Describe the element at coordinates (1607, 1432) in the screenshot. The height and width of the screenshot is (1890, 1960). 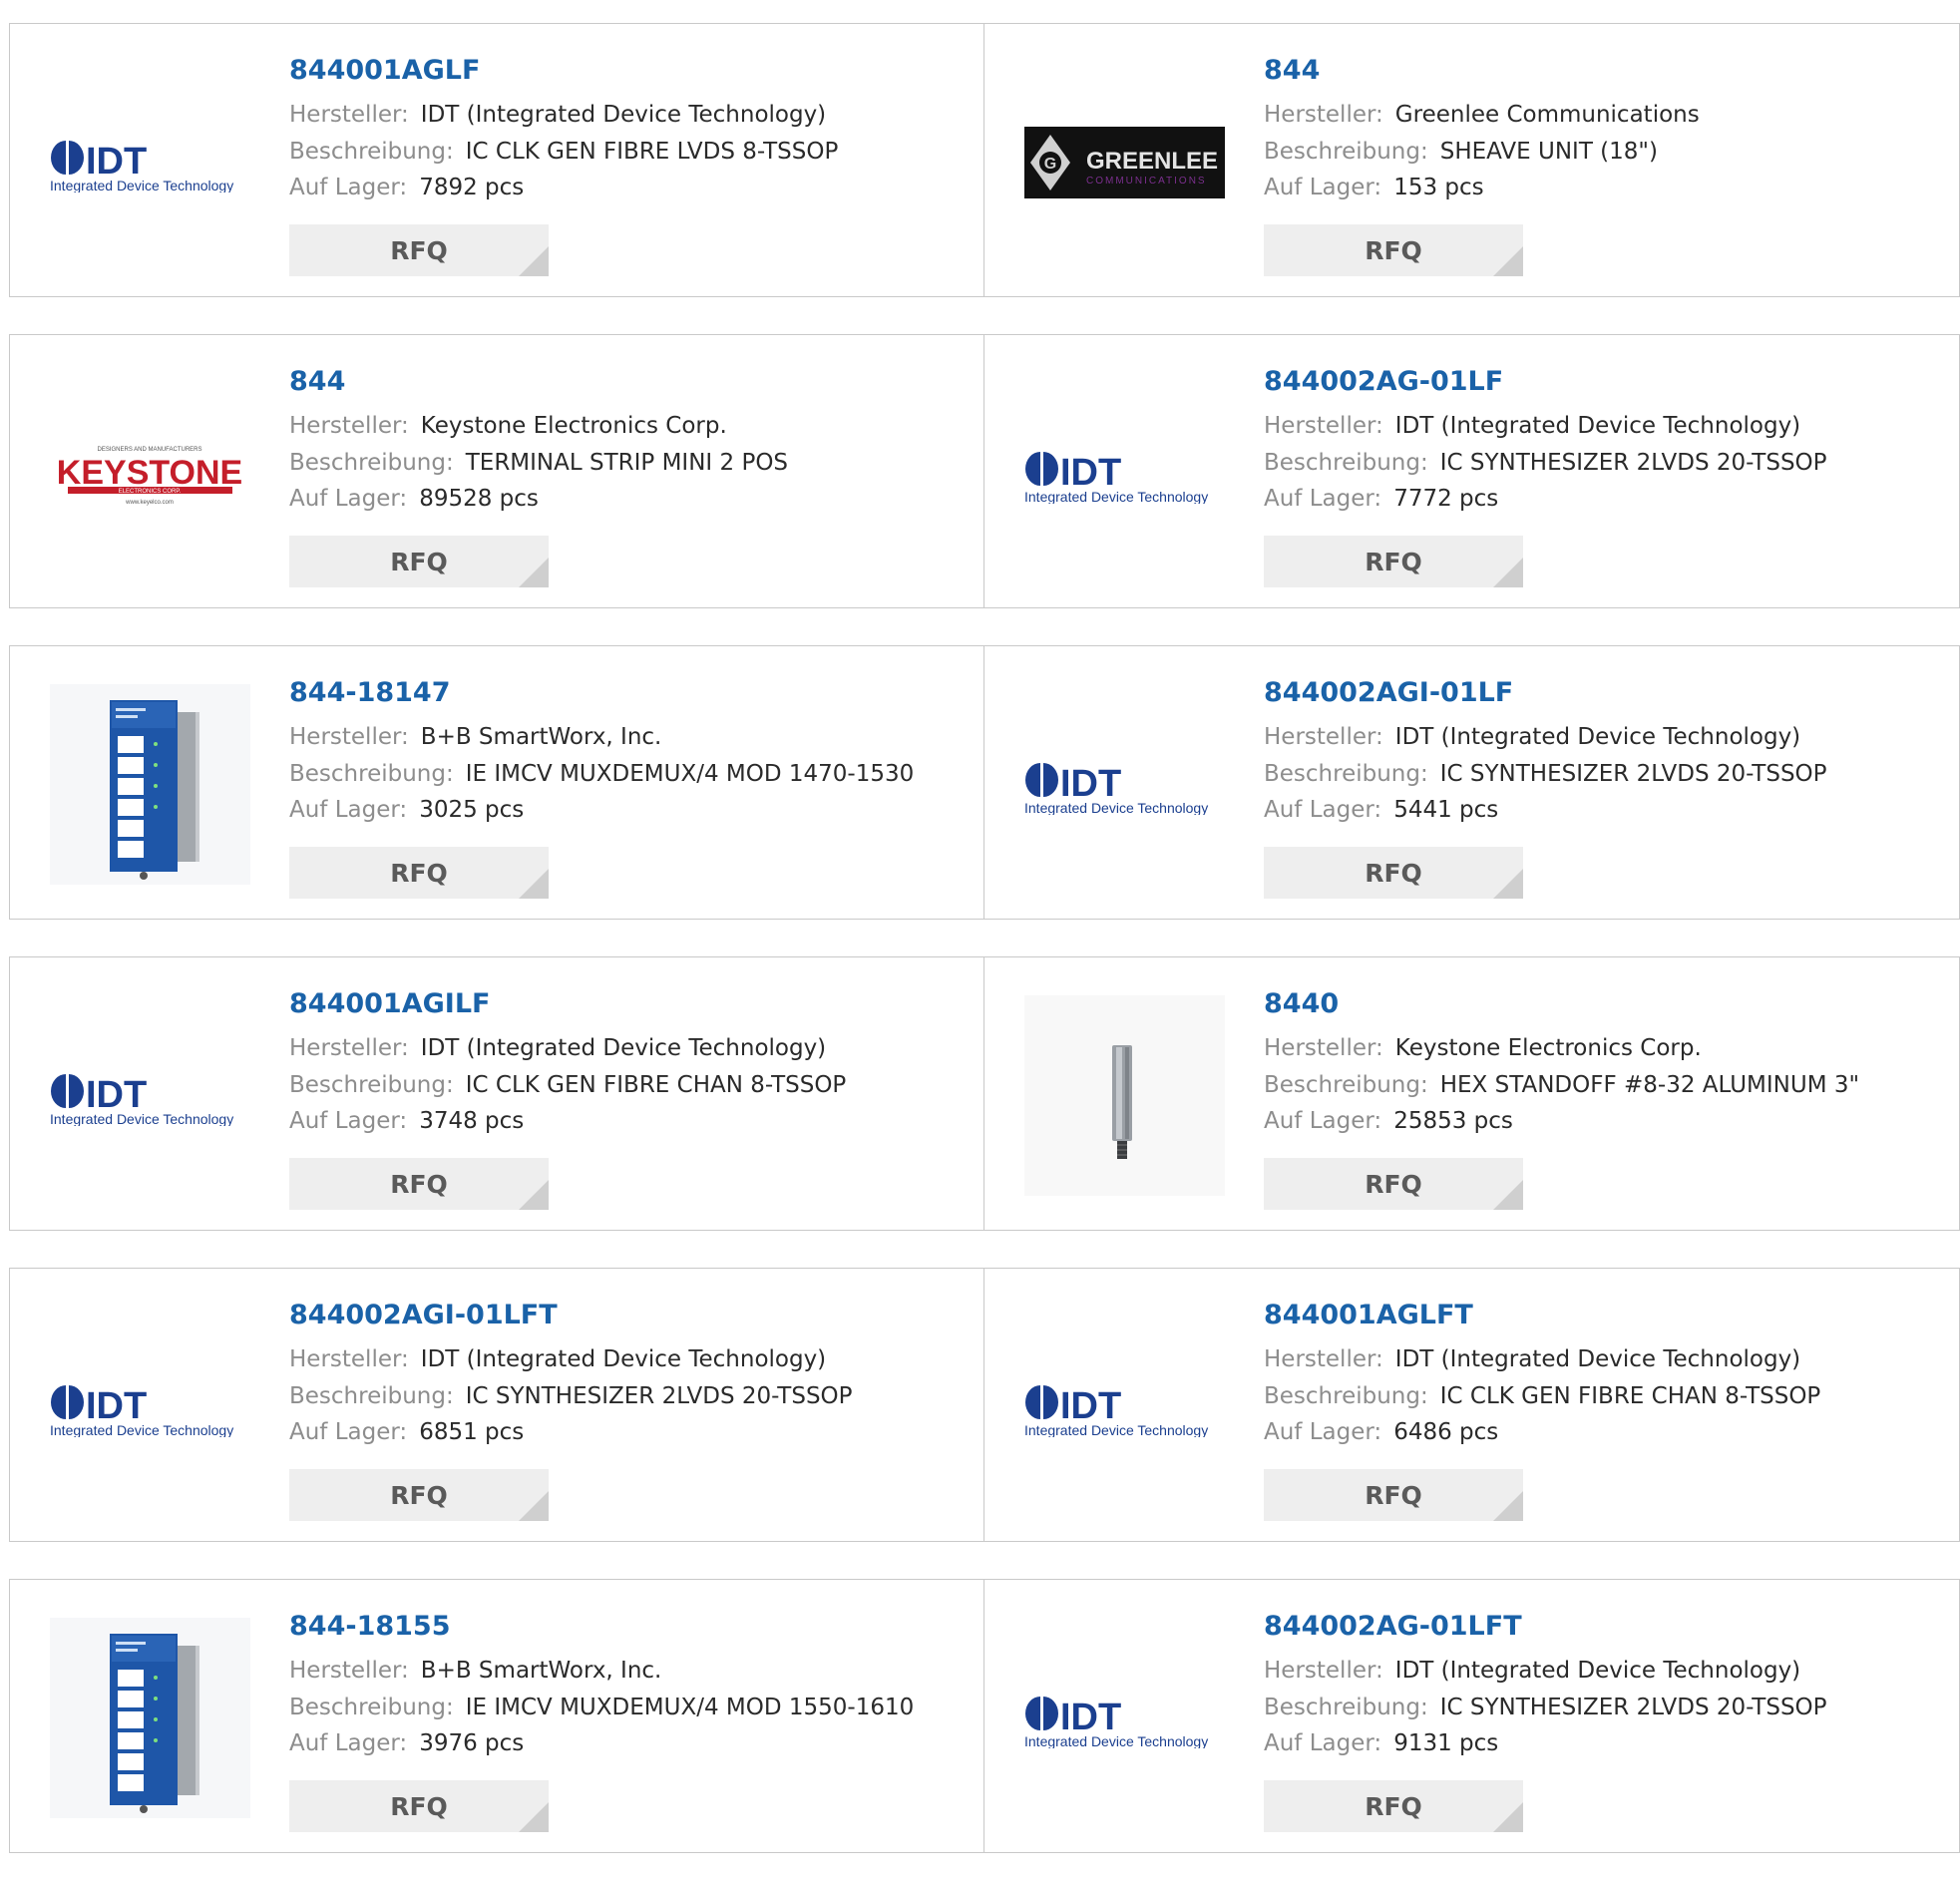
I see `stock-row: Auf Lager: 6486 pcs` at that location.